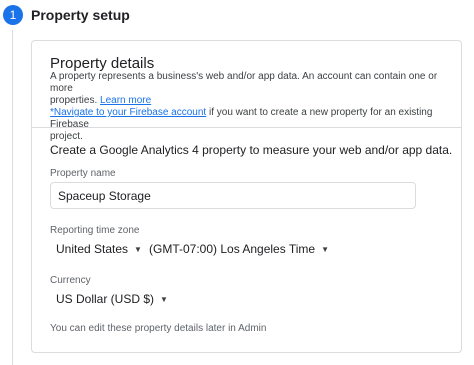  Describe the element at coordinates (92, 249) in the screenshot. I see `country-value: United States` at that location.